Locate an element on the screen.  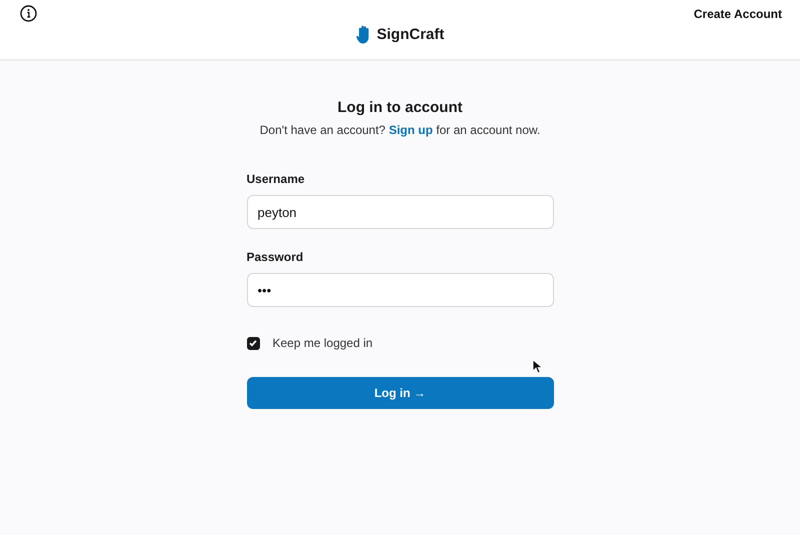
checkbox-label: Keep me logged in is located at coordinates (322, 343).